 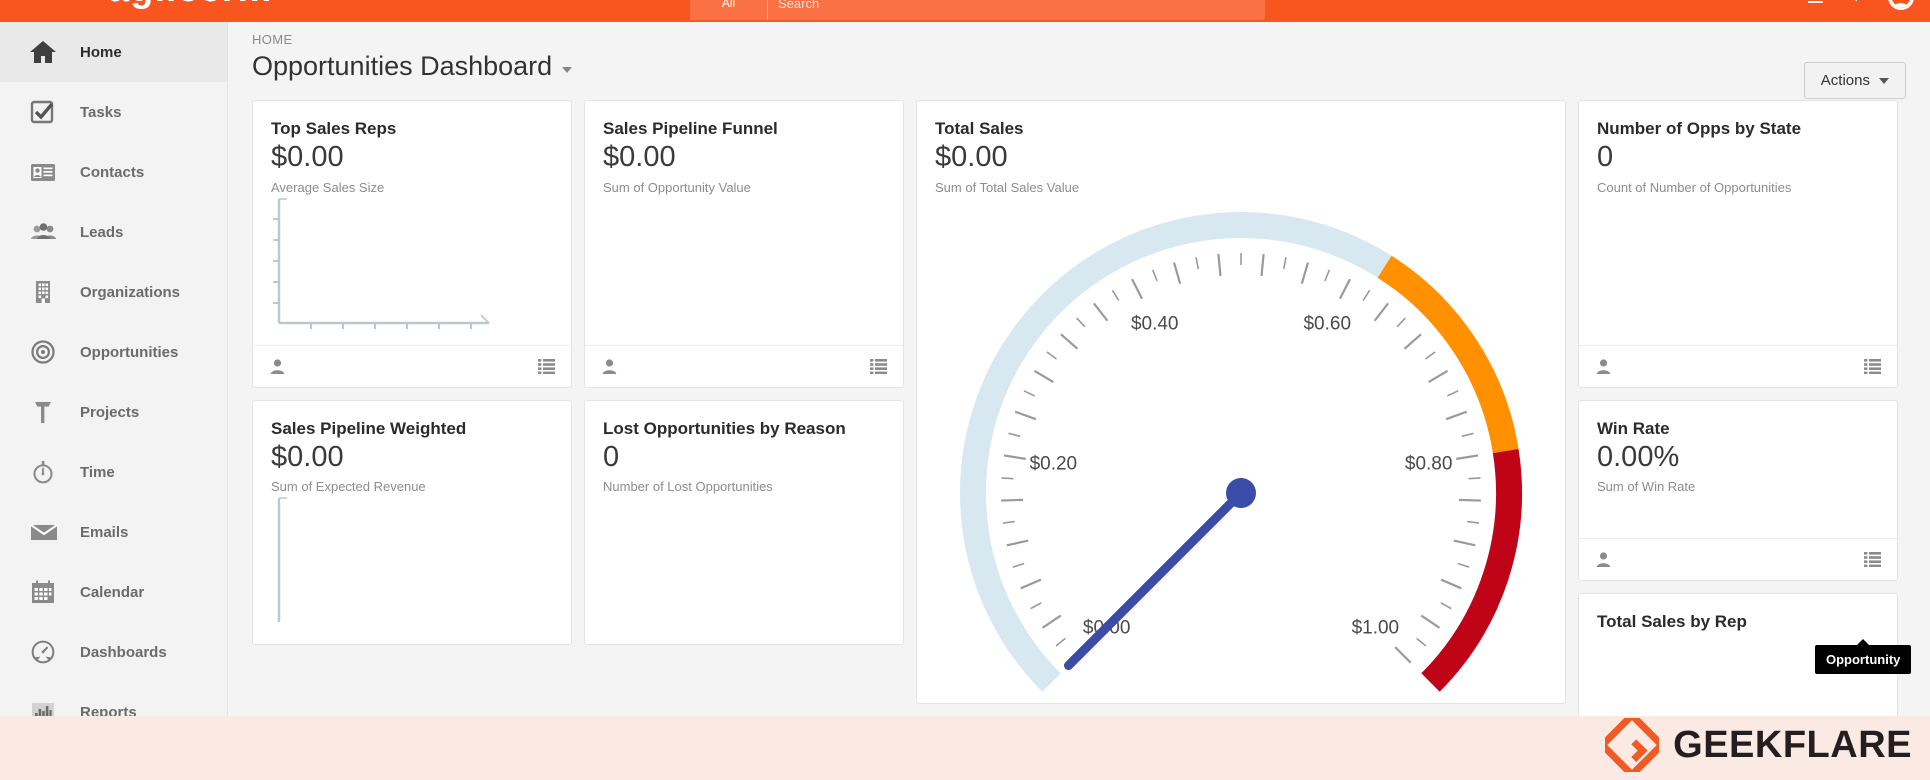 I want to click on sidebar-item-leads: Leads, so click(x=113, y=232).